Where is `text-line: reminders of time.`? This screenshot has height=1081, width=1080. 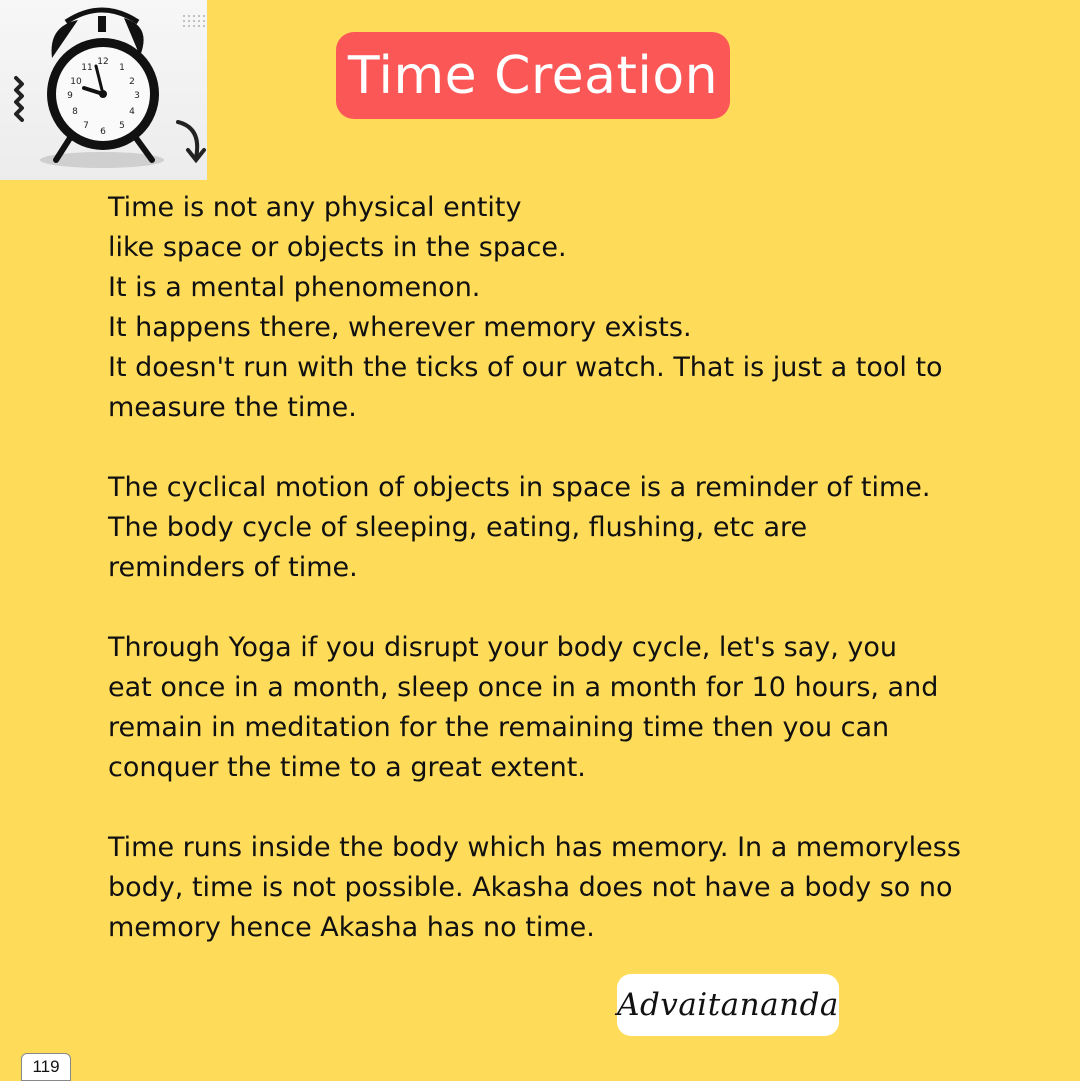 text-line: reminders of time. is located at coordinates (233, 567).